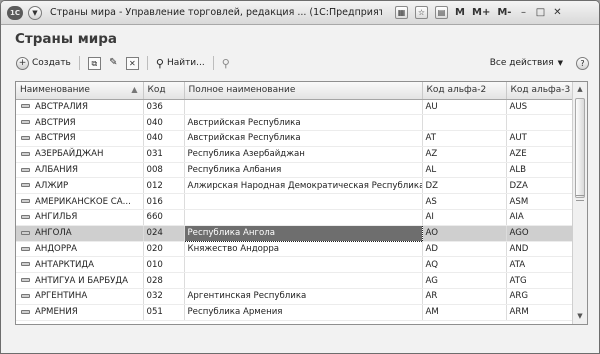 This screenshot has width=600, height=354. Describe the element at coordinates (15, 12) in the screenshot. I see `app-logo-icon: 1С` at that location.